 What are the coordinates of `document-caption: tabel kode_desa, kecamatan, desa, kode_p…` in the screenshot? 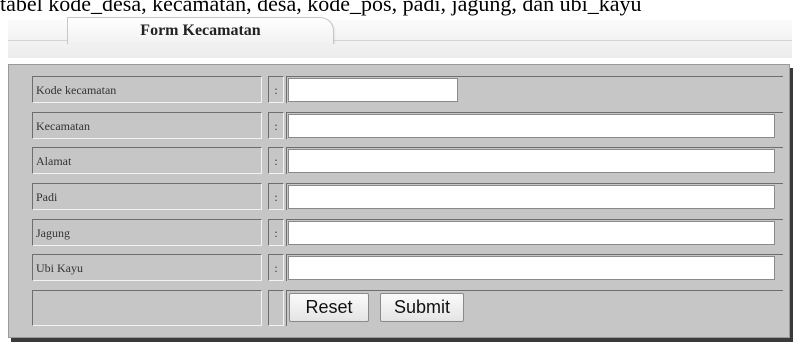 It's located at (321, 8).